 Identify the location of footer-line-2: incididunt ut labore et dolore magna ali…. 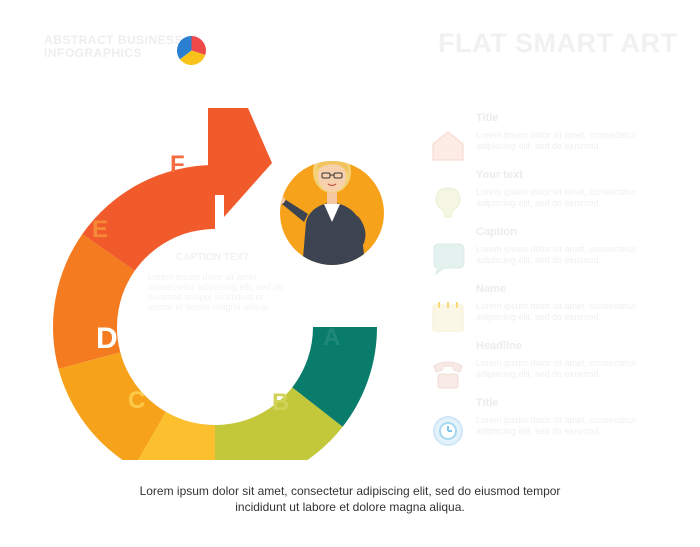
(350, 507).